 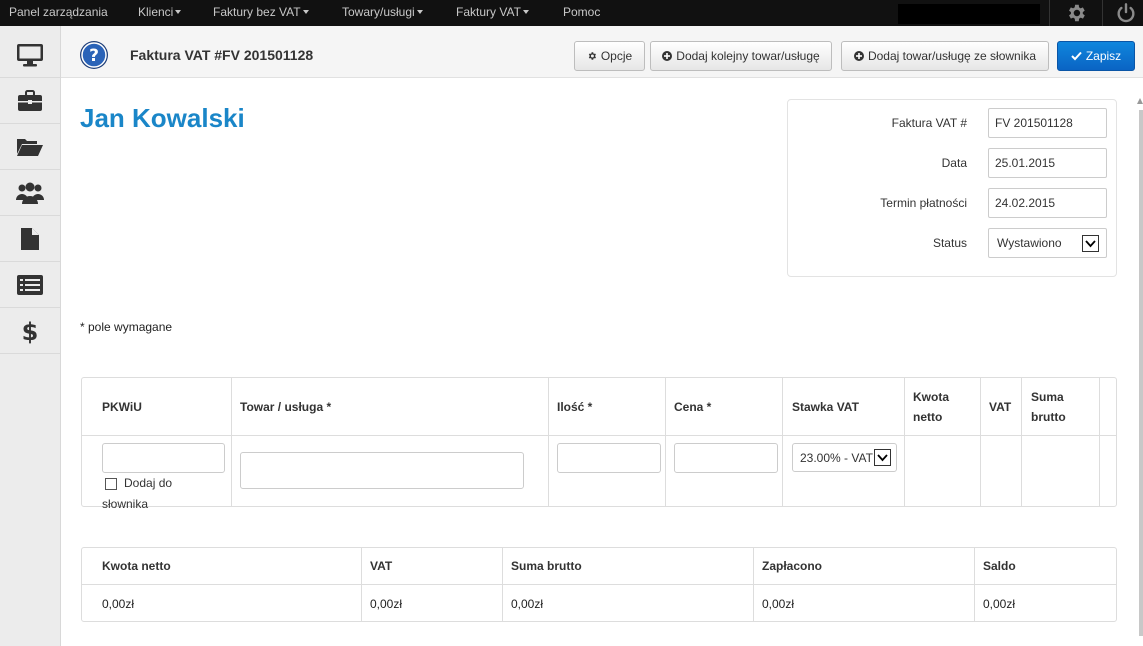 What do you see at coordinates (1090, 243) in the screenshot?
I see `chevron-down-icon` at bounding box center [1090, 243].